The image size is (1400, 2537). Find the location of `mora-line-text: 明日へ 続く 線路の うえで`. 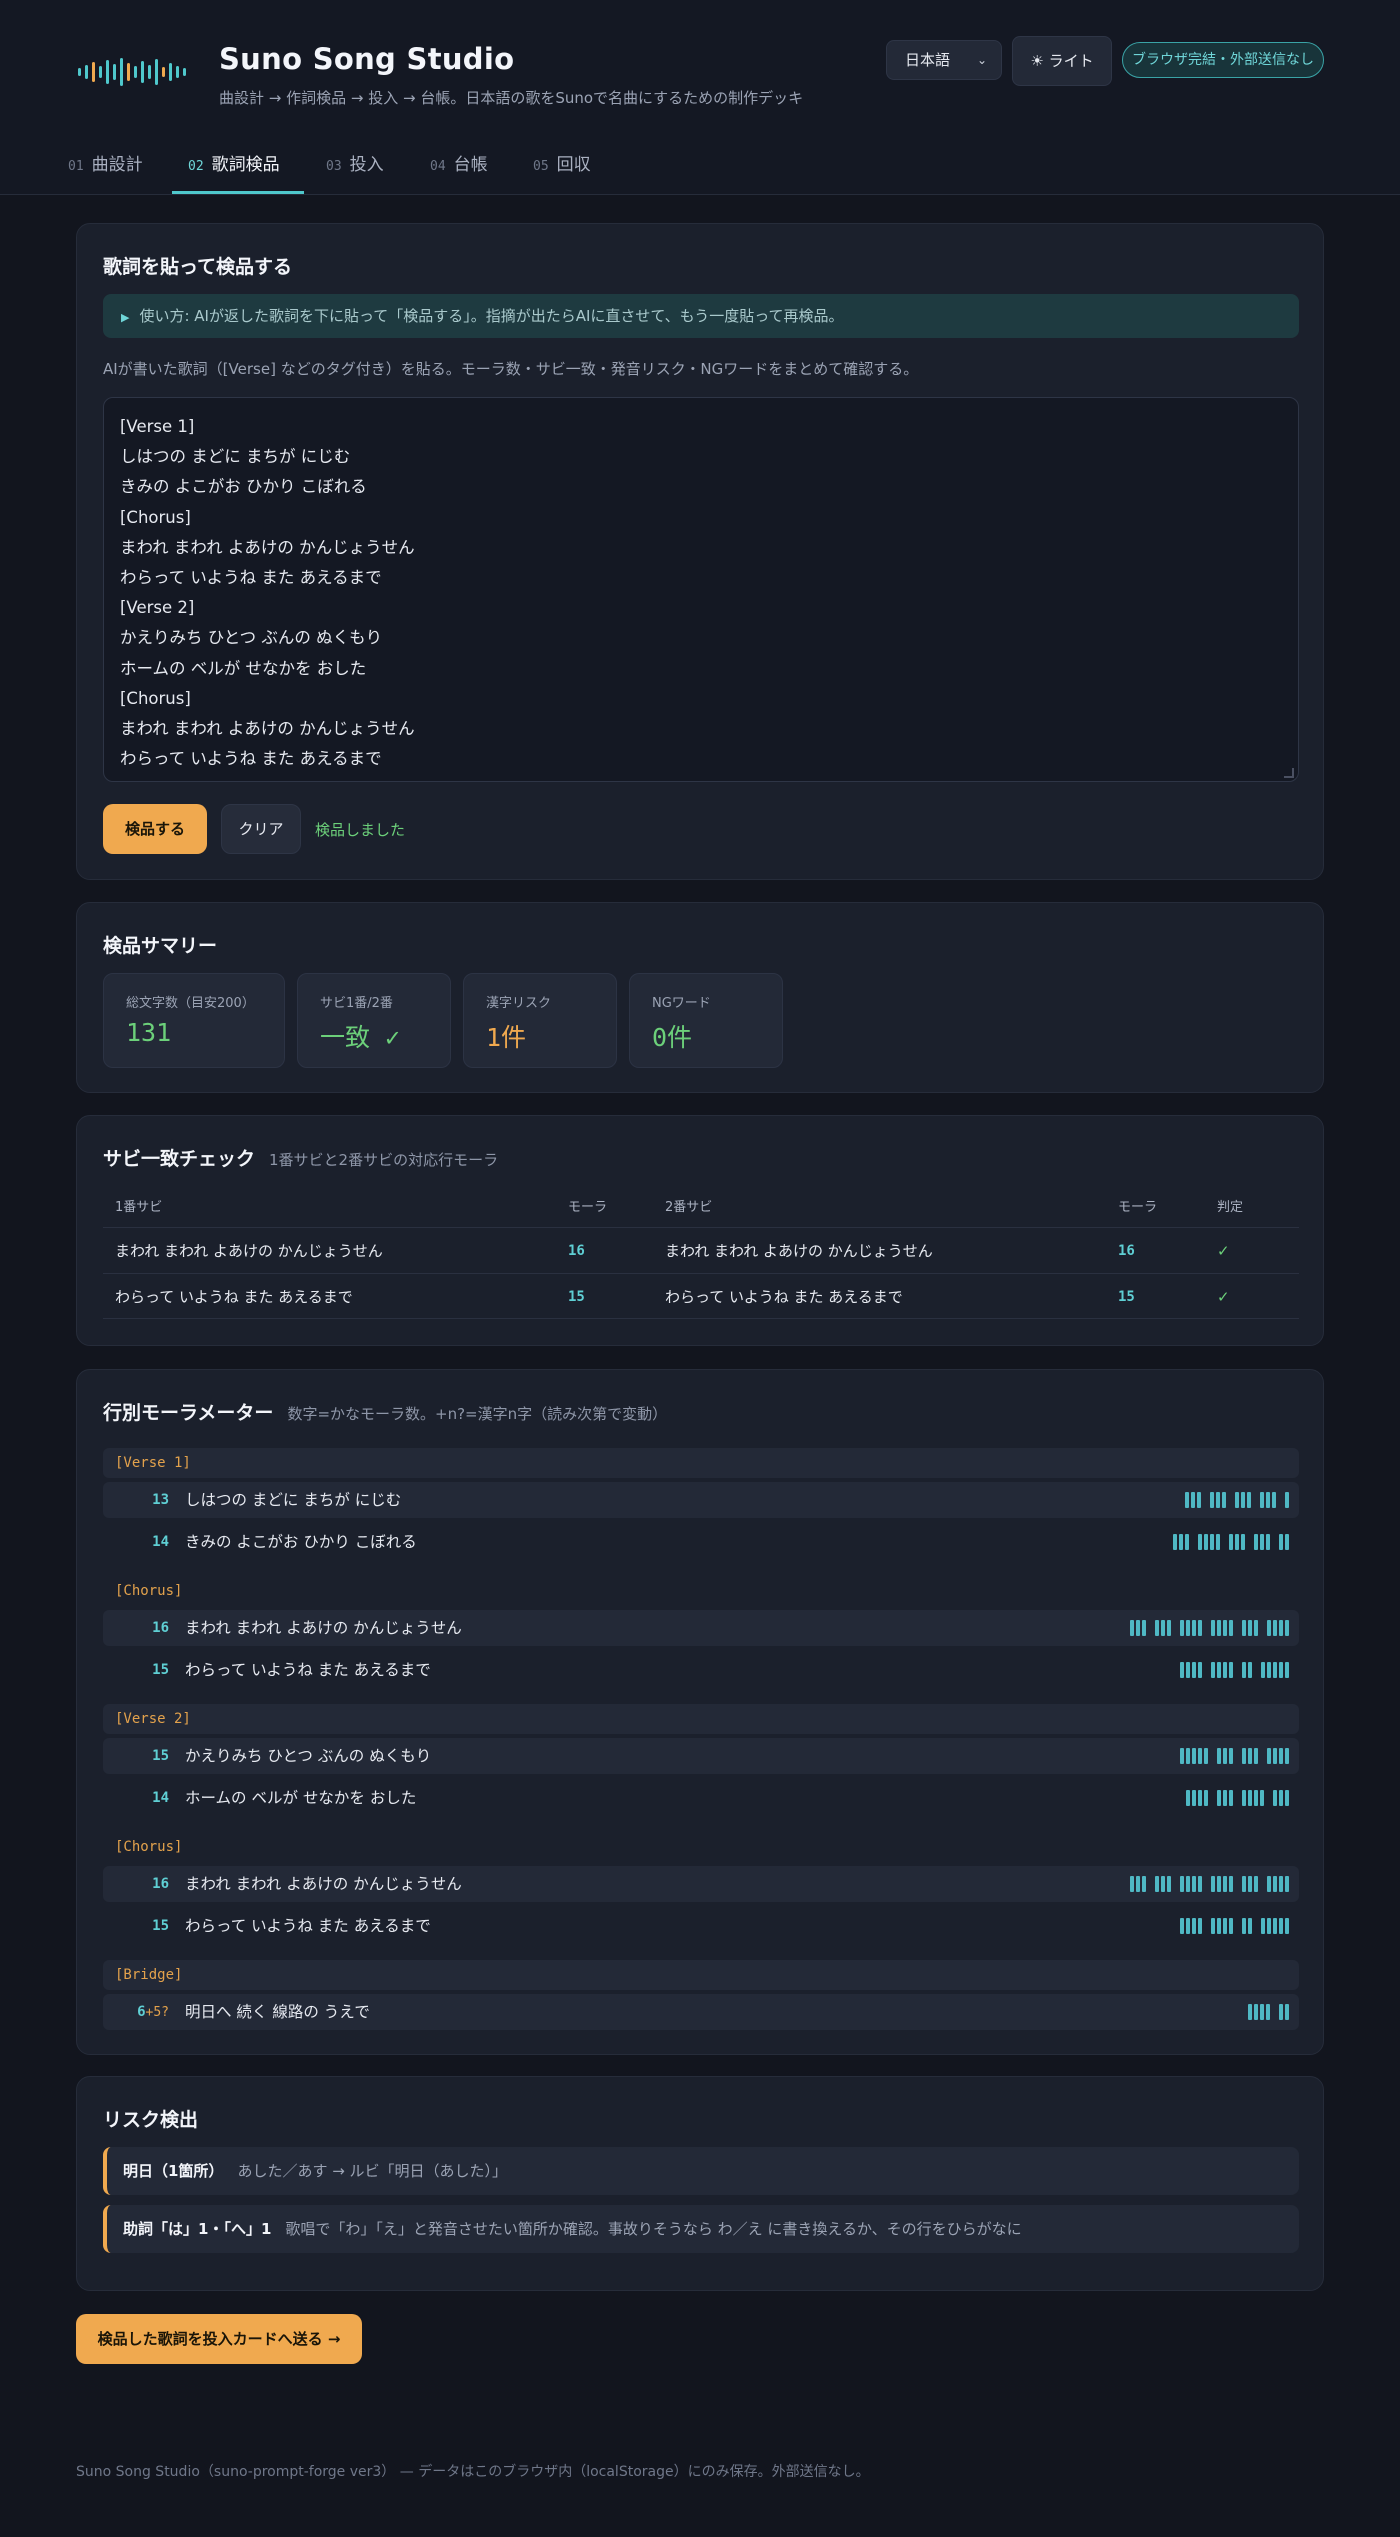

mora-line-text: 明日へ 続く 線路の うえで is located at coordinates (277, 2012).